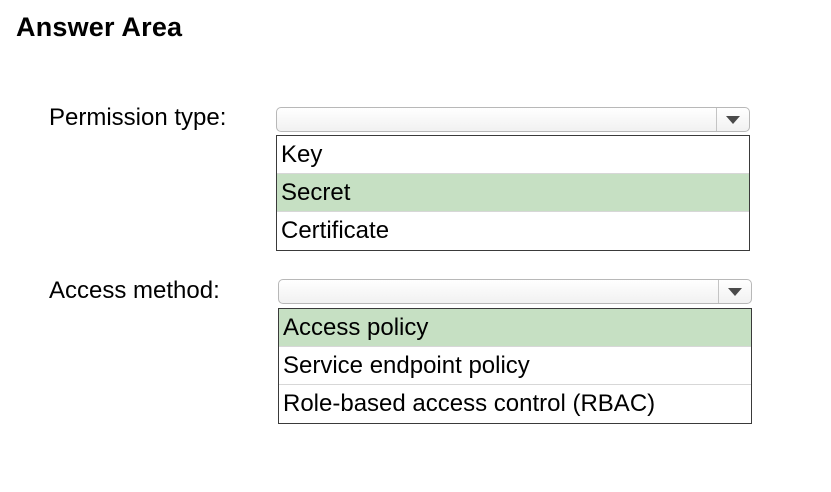 The height and width of the screenshot is (492, 831). Describe the element at coordinates (515, 328) in the screenshot. I see `access-option-access-policy: Access policy` at that location.